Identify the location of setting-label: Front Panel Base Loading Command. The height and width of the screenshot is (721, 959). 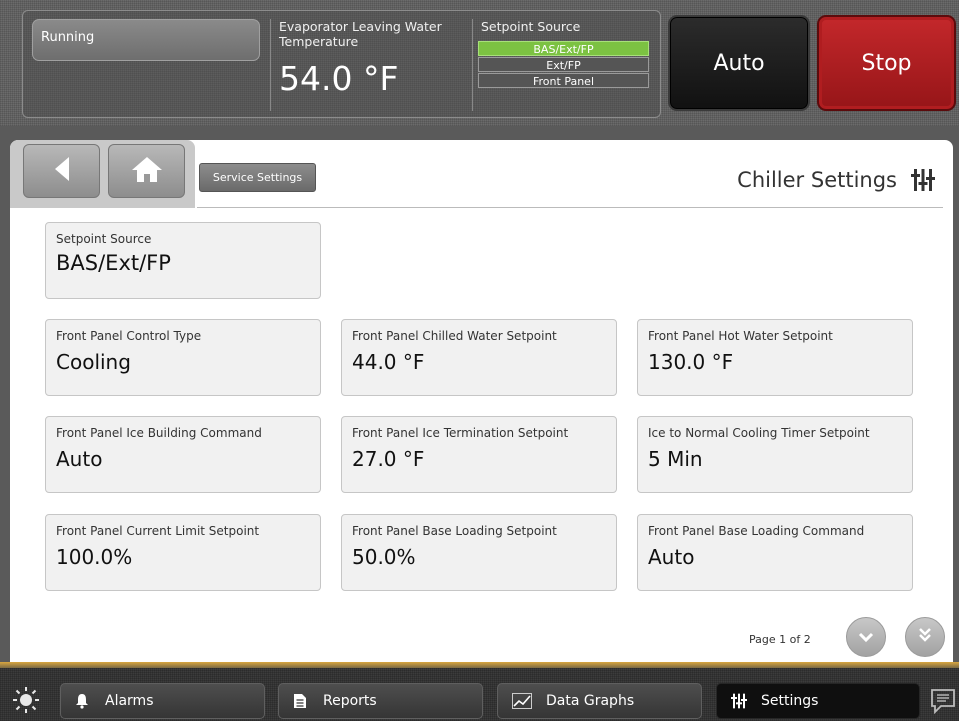
(756, 531).